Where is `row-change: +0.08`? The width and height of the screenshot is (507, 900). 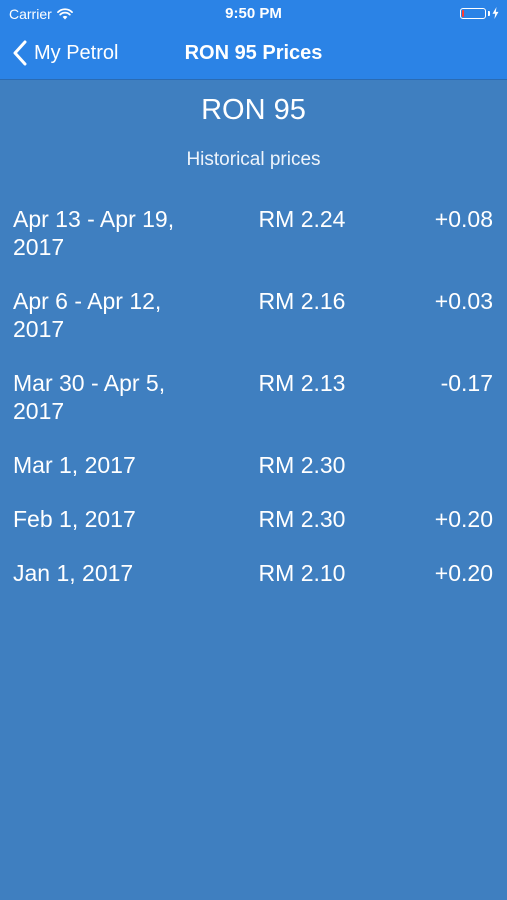 row-change: +0.08 is located at coordinates (463, 219).